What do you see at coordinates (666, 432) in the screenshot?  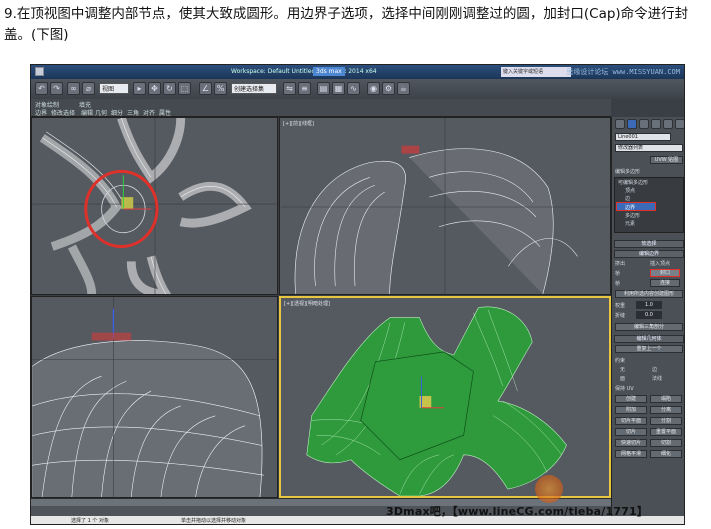 I see `reset-plane-button: 重置平面` at bounding box center [666, 432].